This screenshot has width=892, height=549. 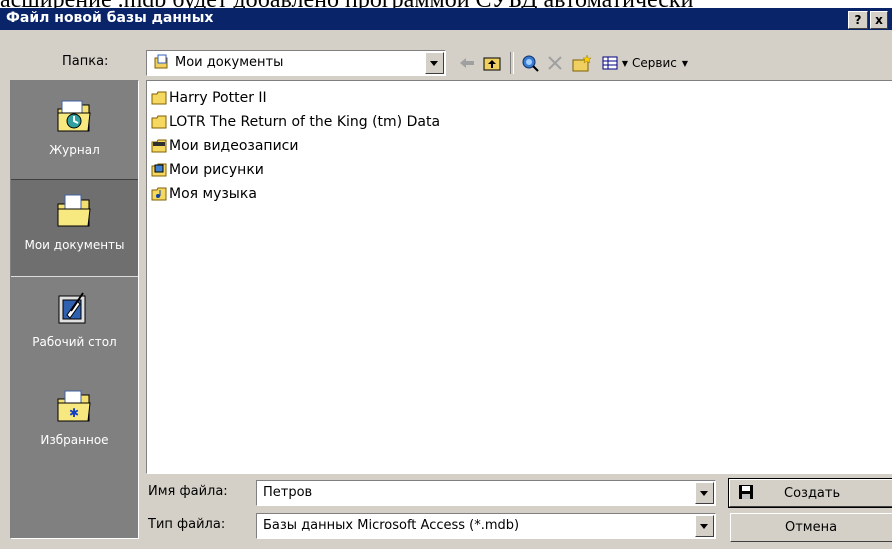 I want to click on cancel-button-label: Отмена, so click(x=811, y=527).